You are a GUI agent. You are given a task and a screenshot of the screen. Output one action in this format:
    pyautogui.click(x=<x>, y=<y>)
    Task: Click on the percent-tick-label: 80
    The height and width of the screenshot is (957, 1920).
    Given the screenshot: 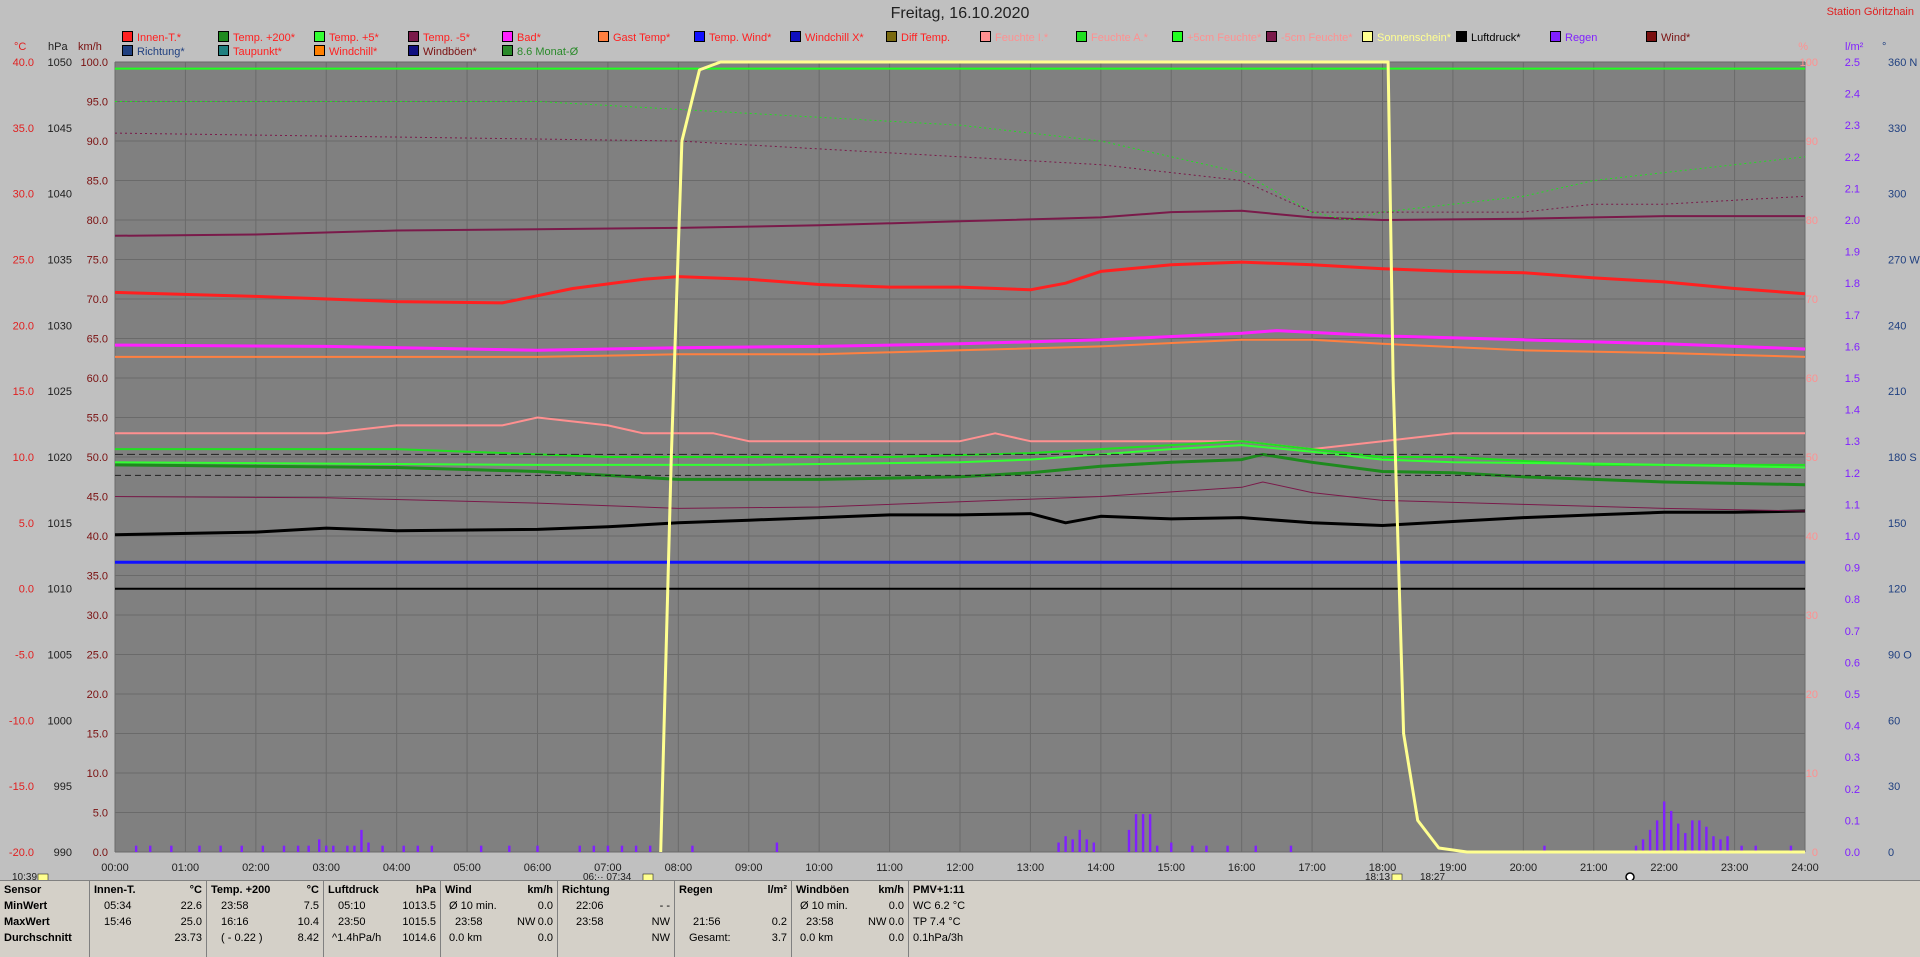 What is the action you would take?
    pyautogui.click(x=1812, y=221)
    